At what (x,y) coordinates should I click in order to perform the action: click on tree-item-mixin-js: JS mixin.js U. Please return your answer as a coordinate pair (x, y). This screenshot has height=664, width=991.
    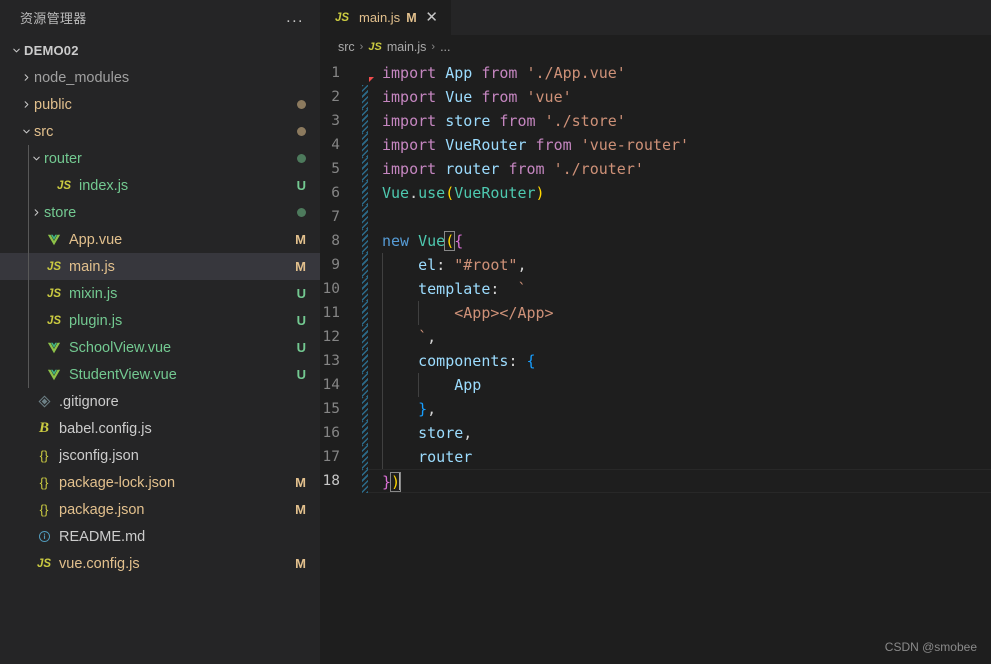
    Looking at the image, I should click on (160, 293).